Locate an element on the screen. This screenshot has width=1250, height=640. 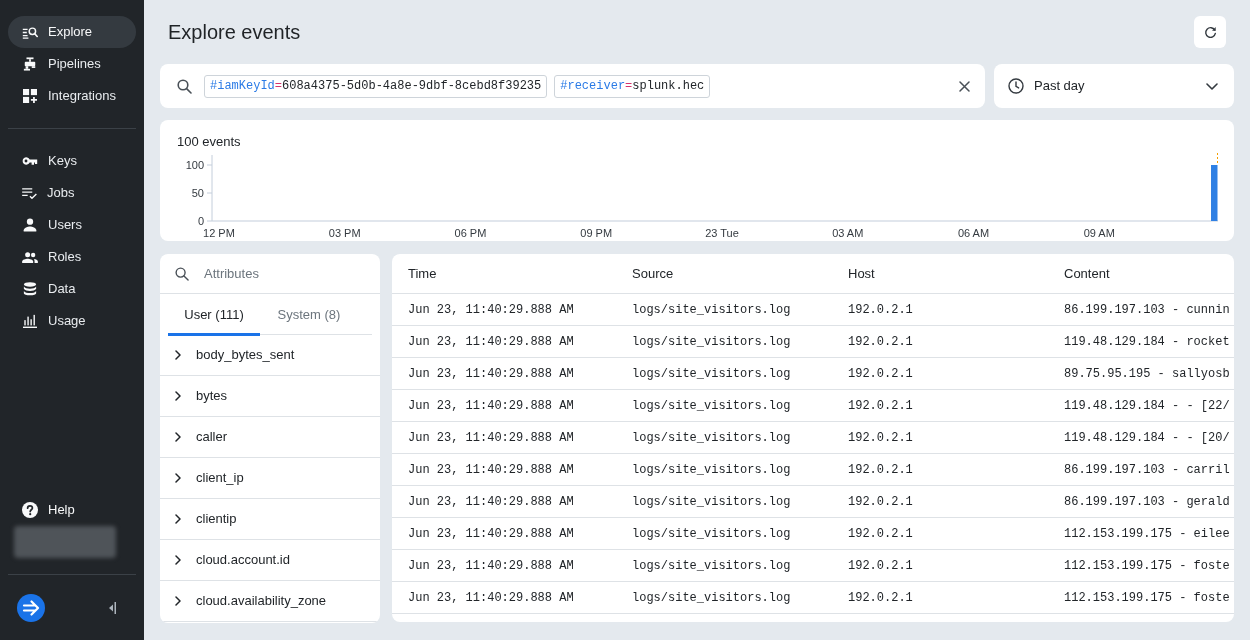
chevron-down-icon is located at coordinates (1212, 86).